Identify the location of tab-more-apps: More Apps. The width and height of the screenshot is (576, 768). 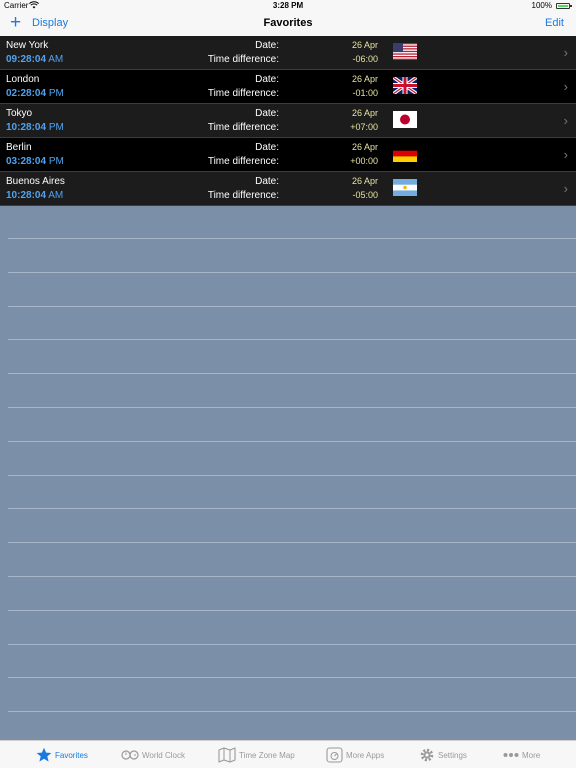
(355, 754).